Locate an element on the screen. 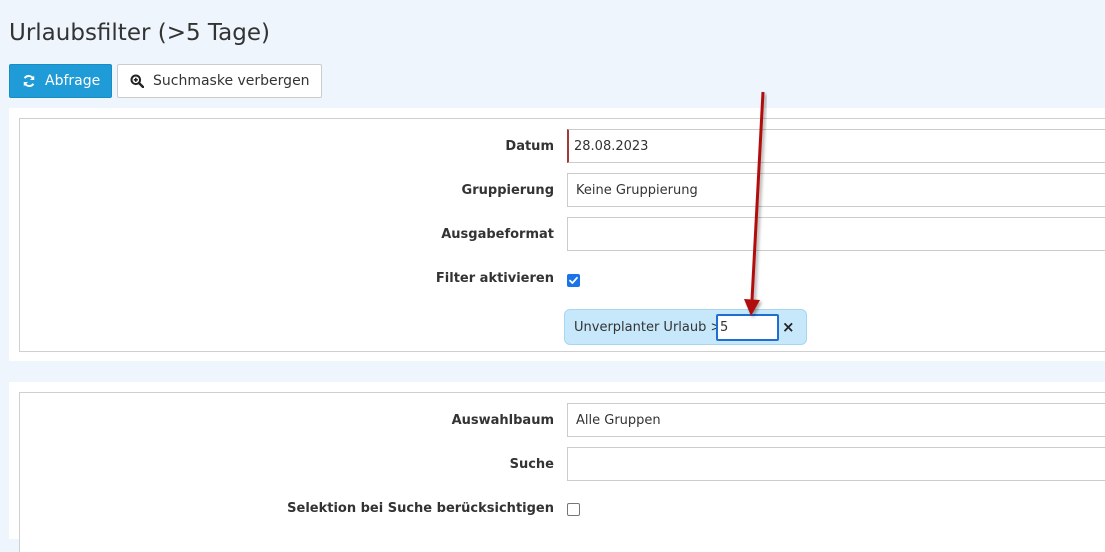 Image resolution: width=1105 pixels, height=552 pixels. toggle-search-mask-label: Suchmaske verbergen is located at coordinates (231, 81).